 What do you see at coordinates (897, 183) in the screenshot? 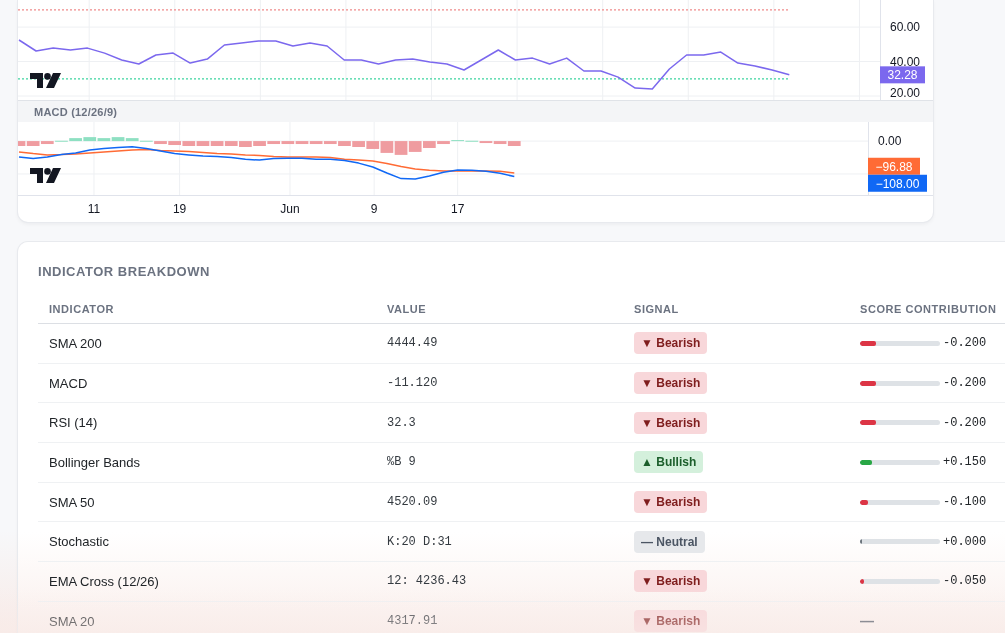
I see `price-label: −108.00` at bounding box center [897, 183].